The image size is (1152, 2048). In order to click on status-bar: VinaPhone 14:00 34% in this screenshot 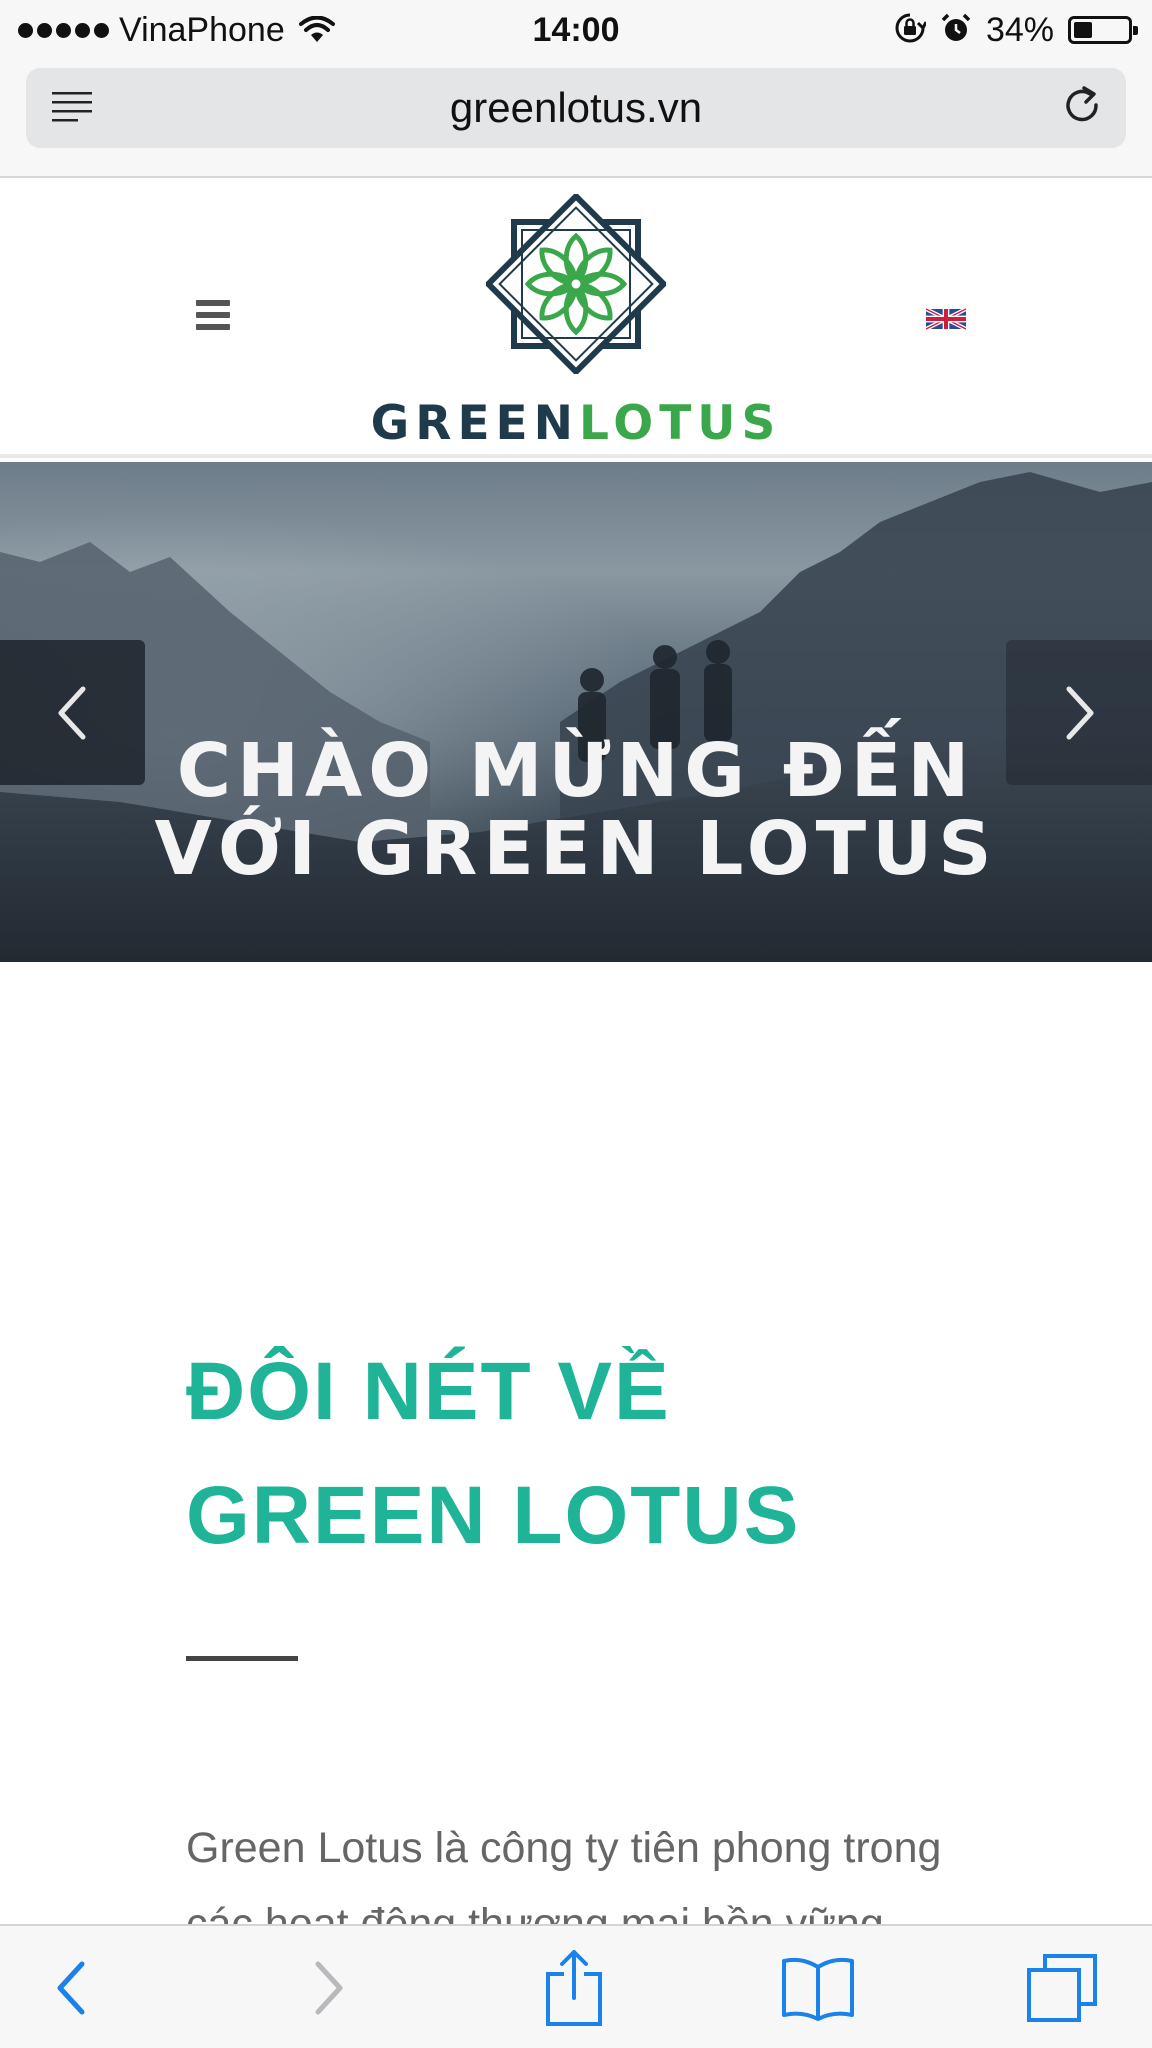, I will do `click(576, 30)`.